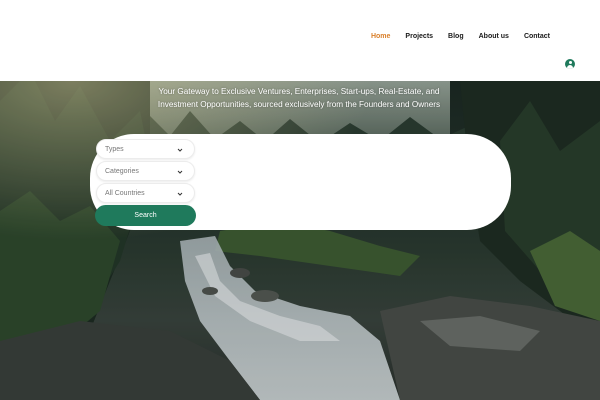  Describe the element at coordinates (419, 36) in the screenshot. I see `nav-projects: Projects` at that location.